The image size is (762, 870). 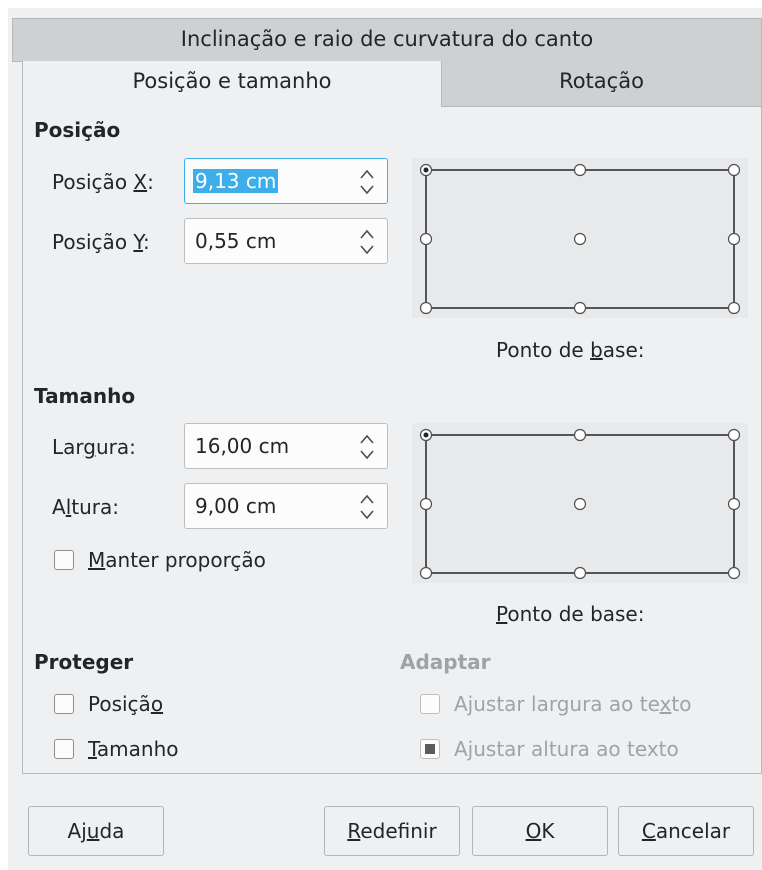 I want to click on adapt-heading: Adaptar, so click(x=445, y=662).